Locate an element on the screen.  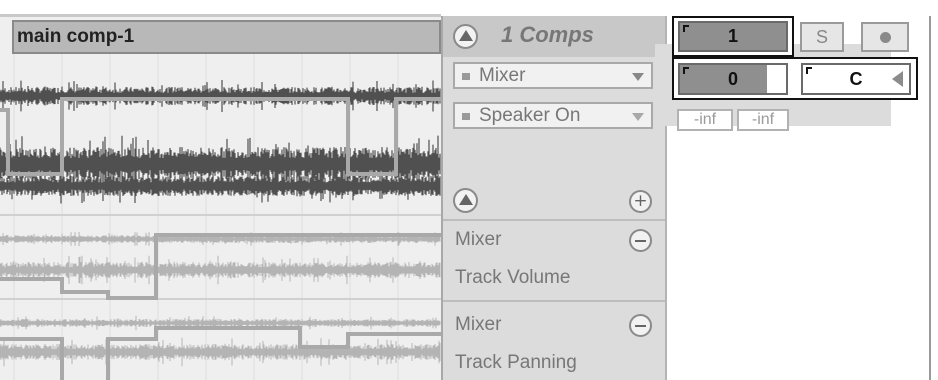
plus-icon: + is located at coordinates (640, 201).